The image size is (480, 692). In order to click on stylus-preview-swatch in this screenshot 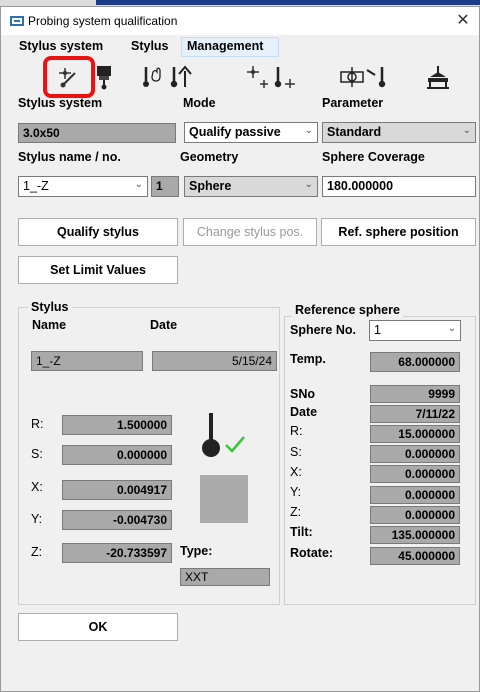, I will do `click(224, 499)`.